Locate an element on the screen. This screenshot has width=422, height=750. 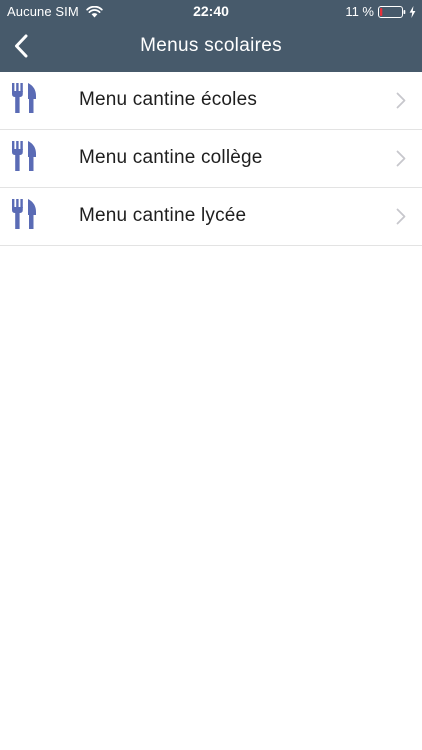
battery-percent: 11 % is located at coordinates (359, 11).